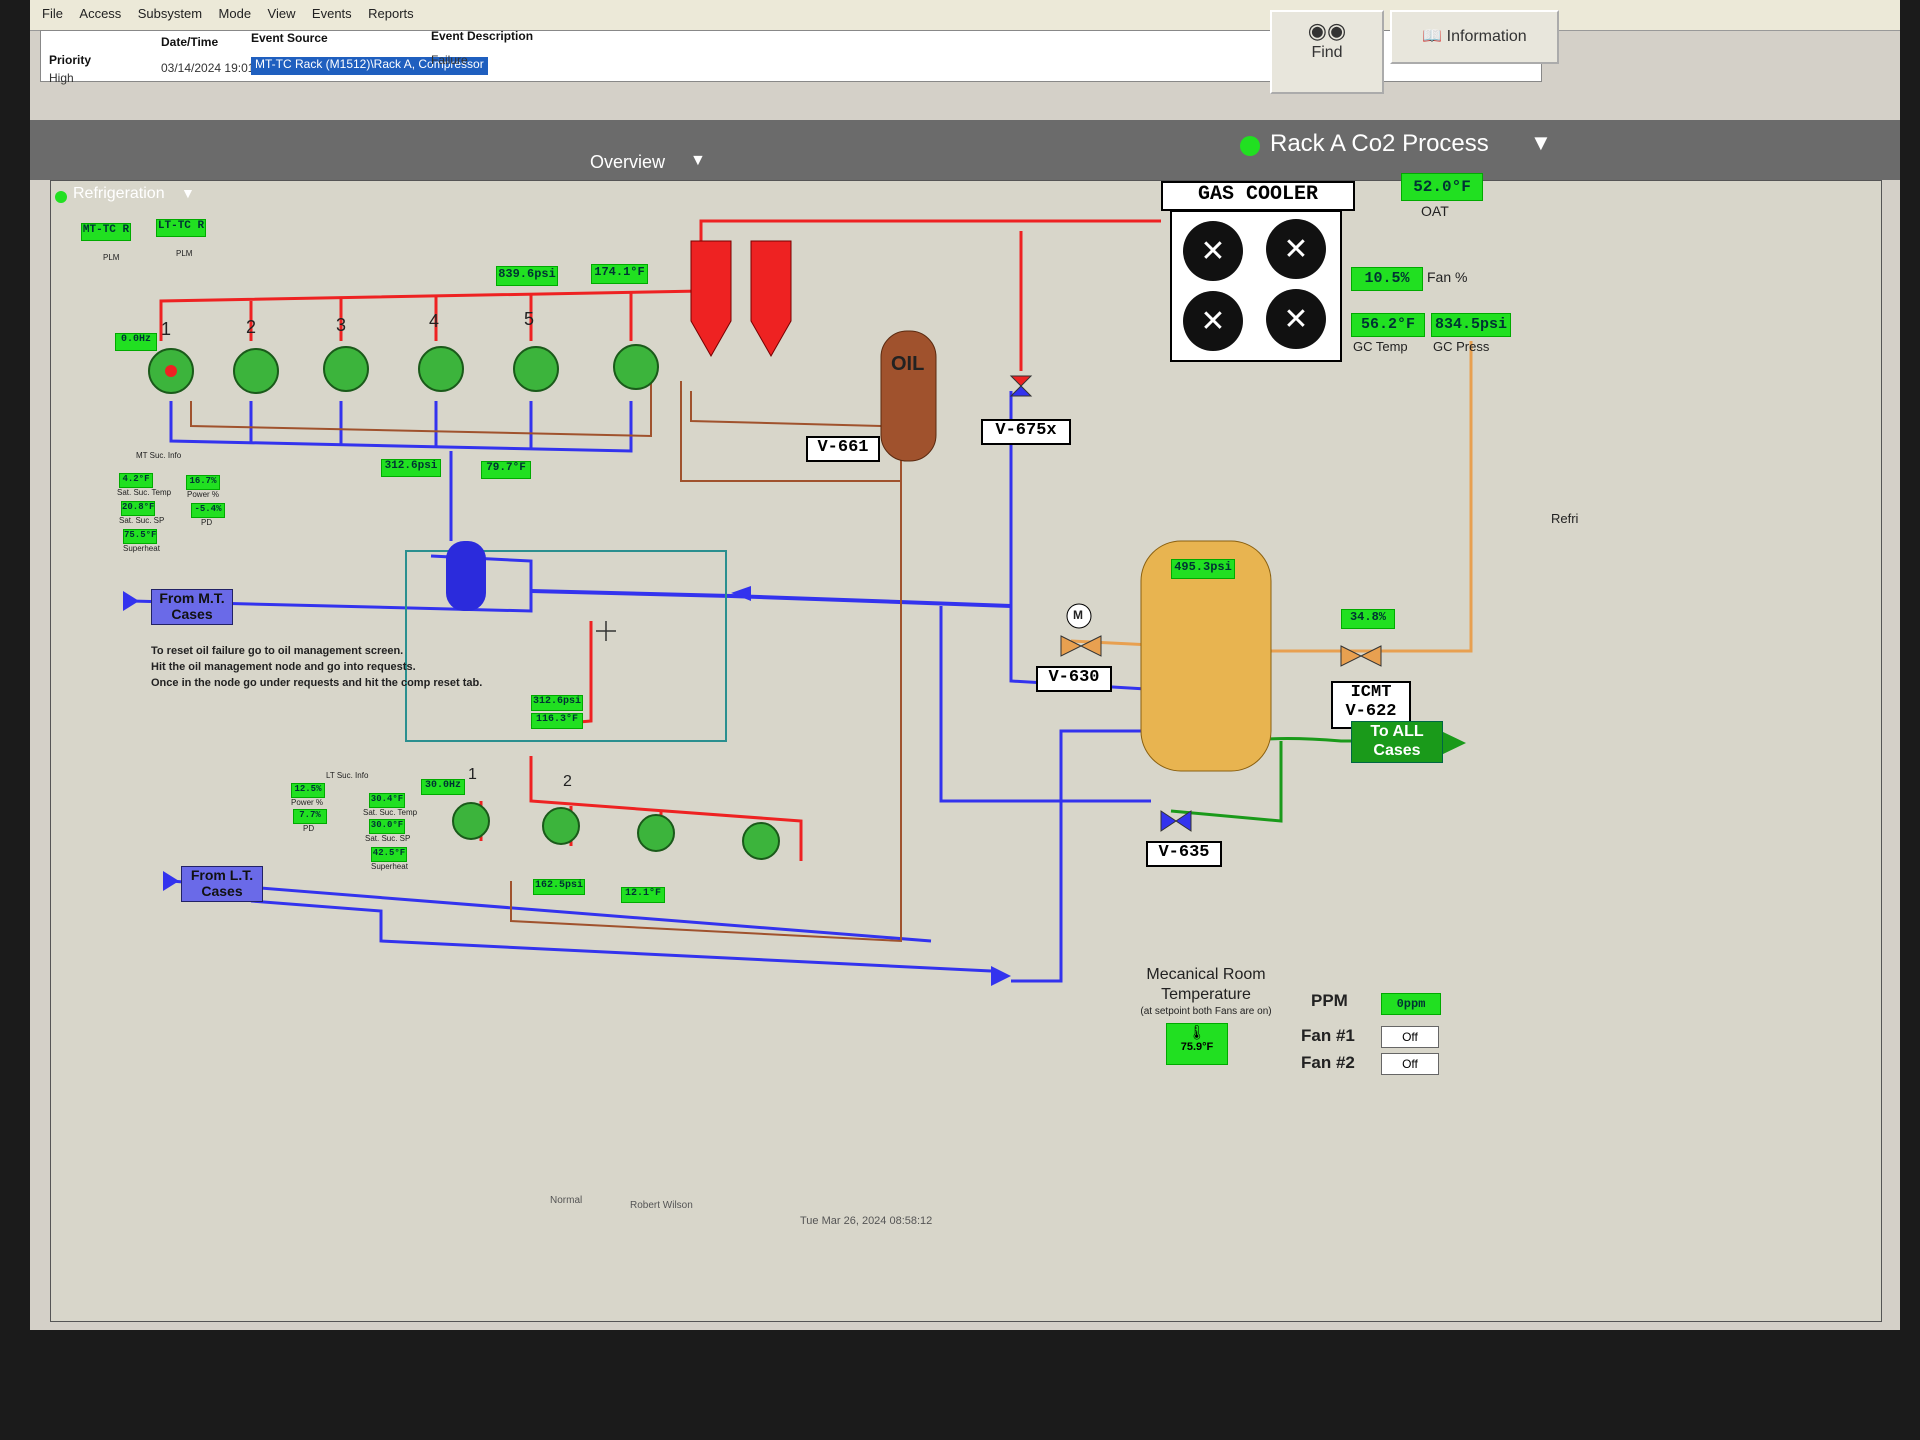  I want to click on lt-tc-tag: LT-TC R, so click(181, 228).